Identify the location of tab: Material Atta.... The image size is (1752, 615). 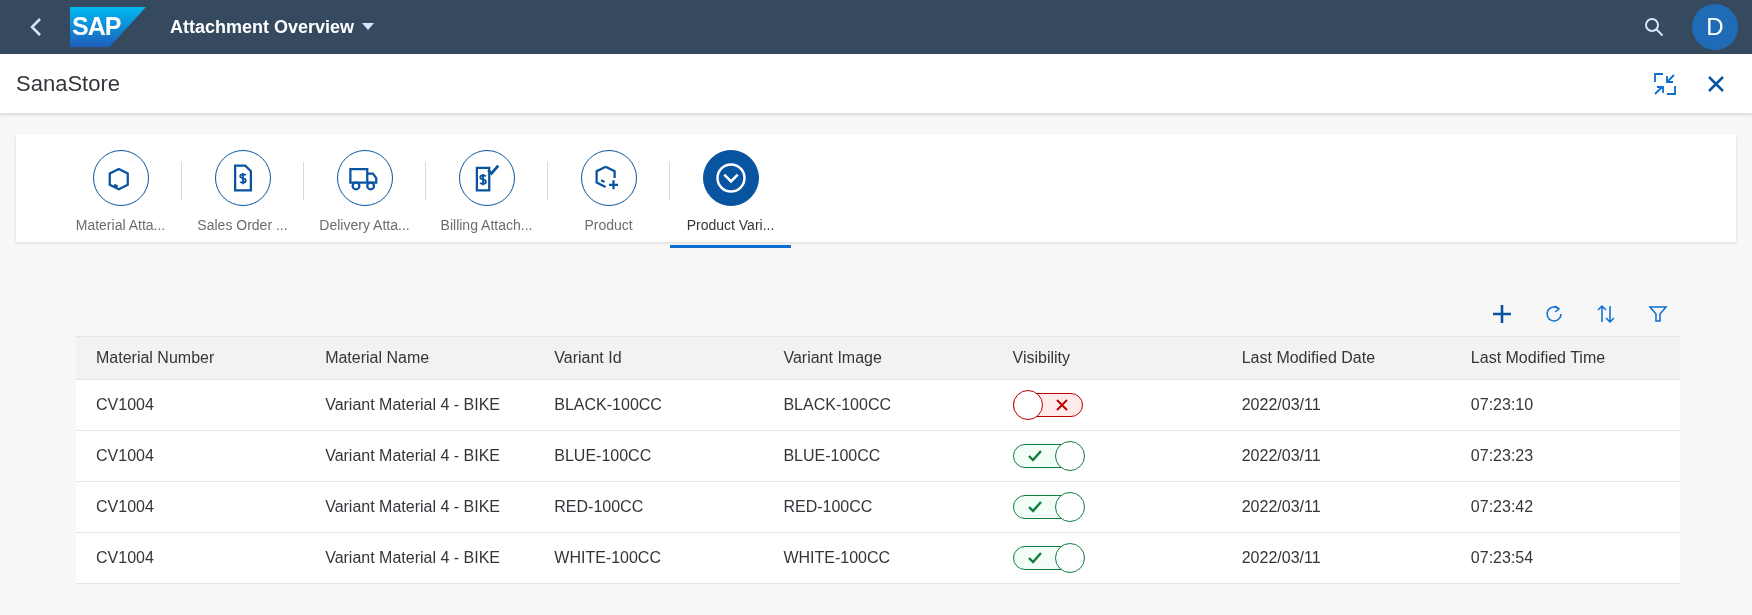
(120, 199).